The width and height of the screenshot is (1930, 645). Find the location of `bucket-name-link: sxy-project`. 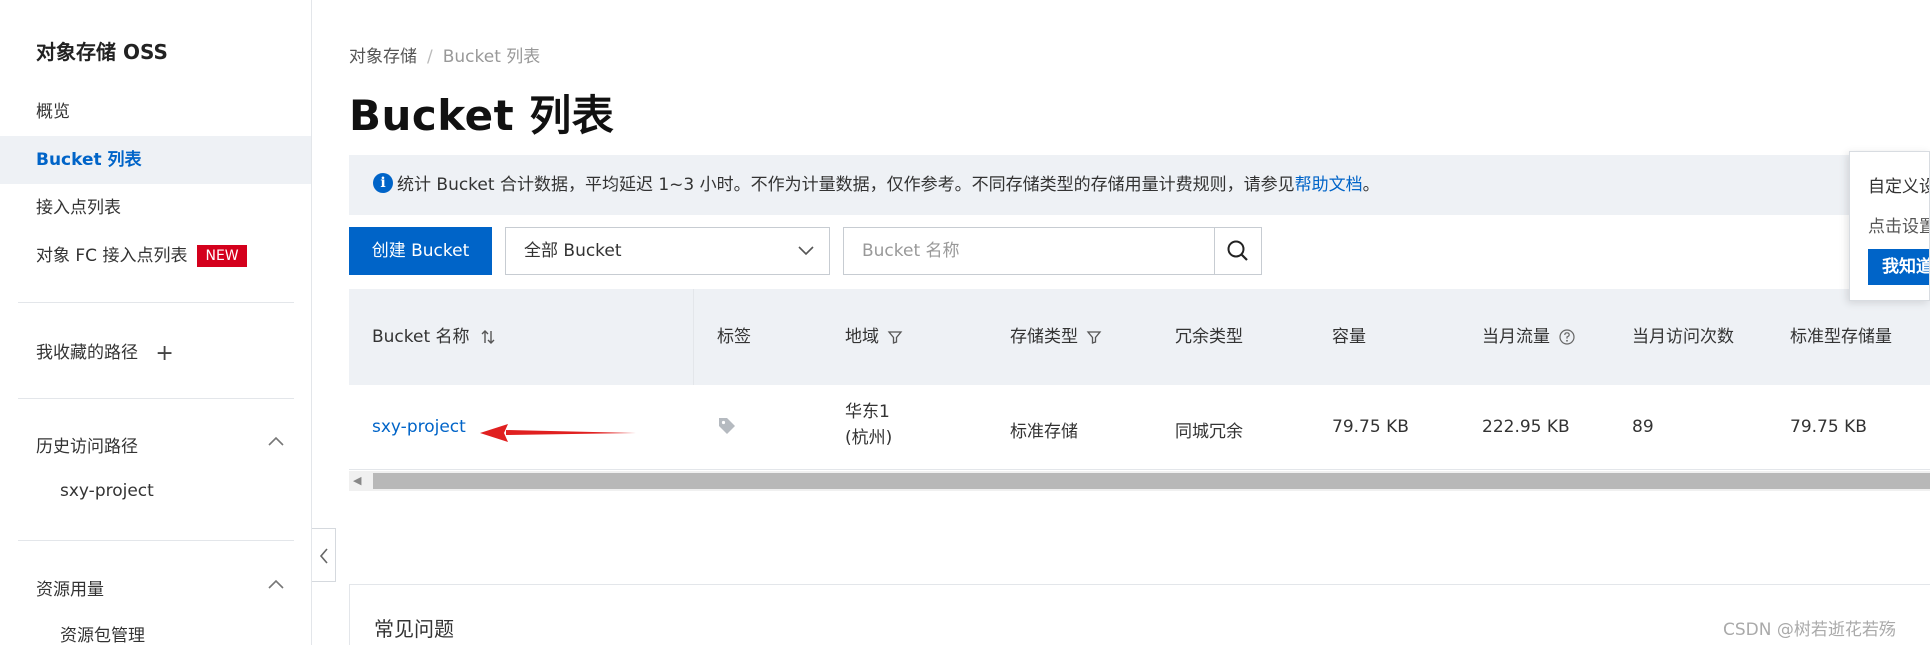

bucket-name-link: sxy-project is located at coordinates (419, 427).